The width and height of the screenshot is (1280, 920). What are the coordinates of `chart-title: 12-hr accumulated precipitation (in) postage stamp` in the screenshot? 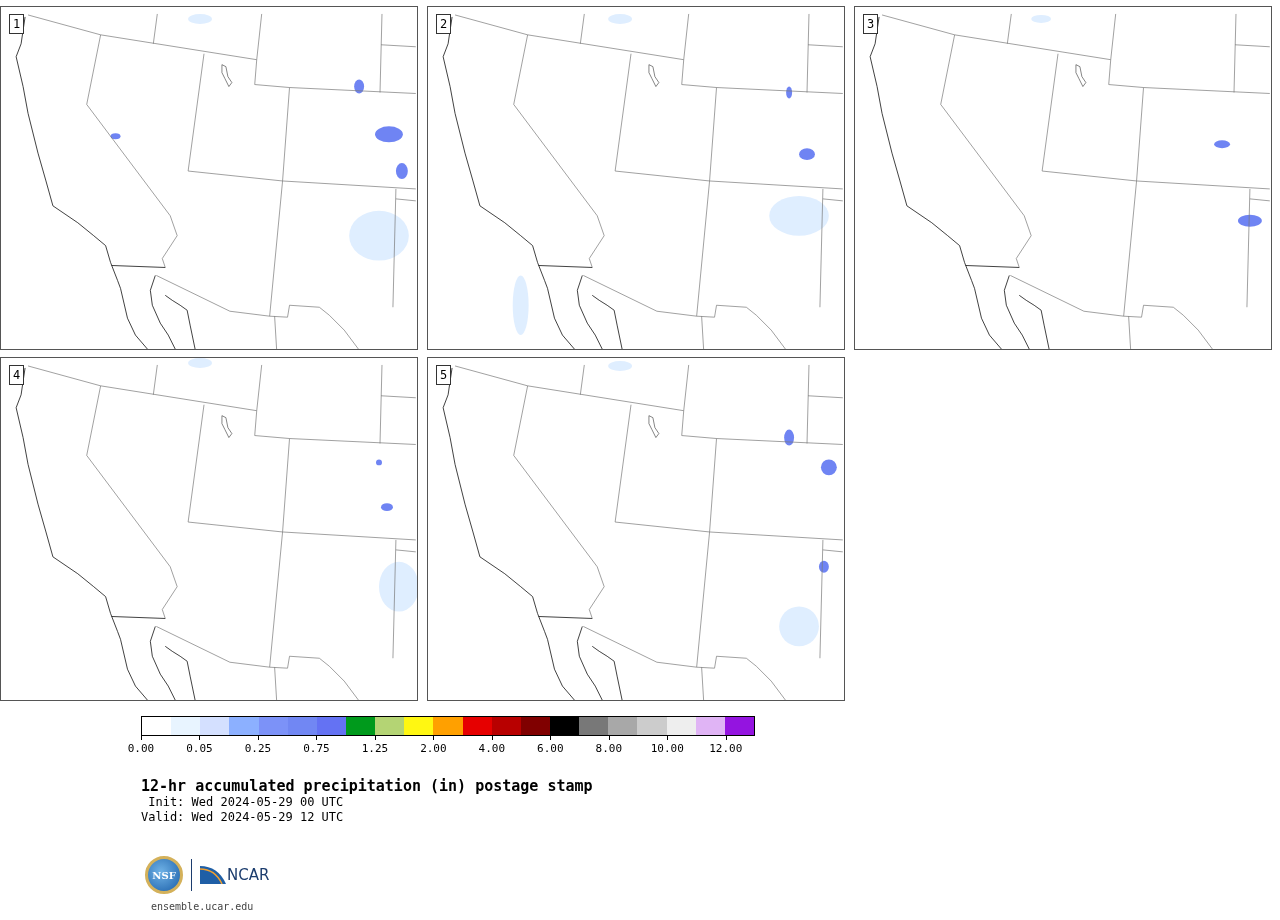 It's located at (367, 786).